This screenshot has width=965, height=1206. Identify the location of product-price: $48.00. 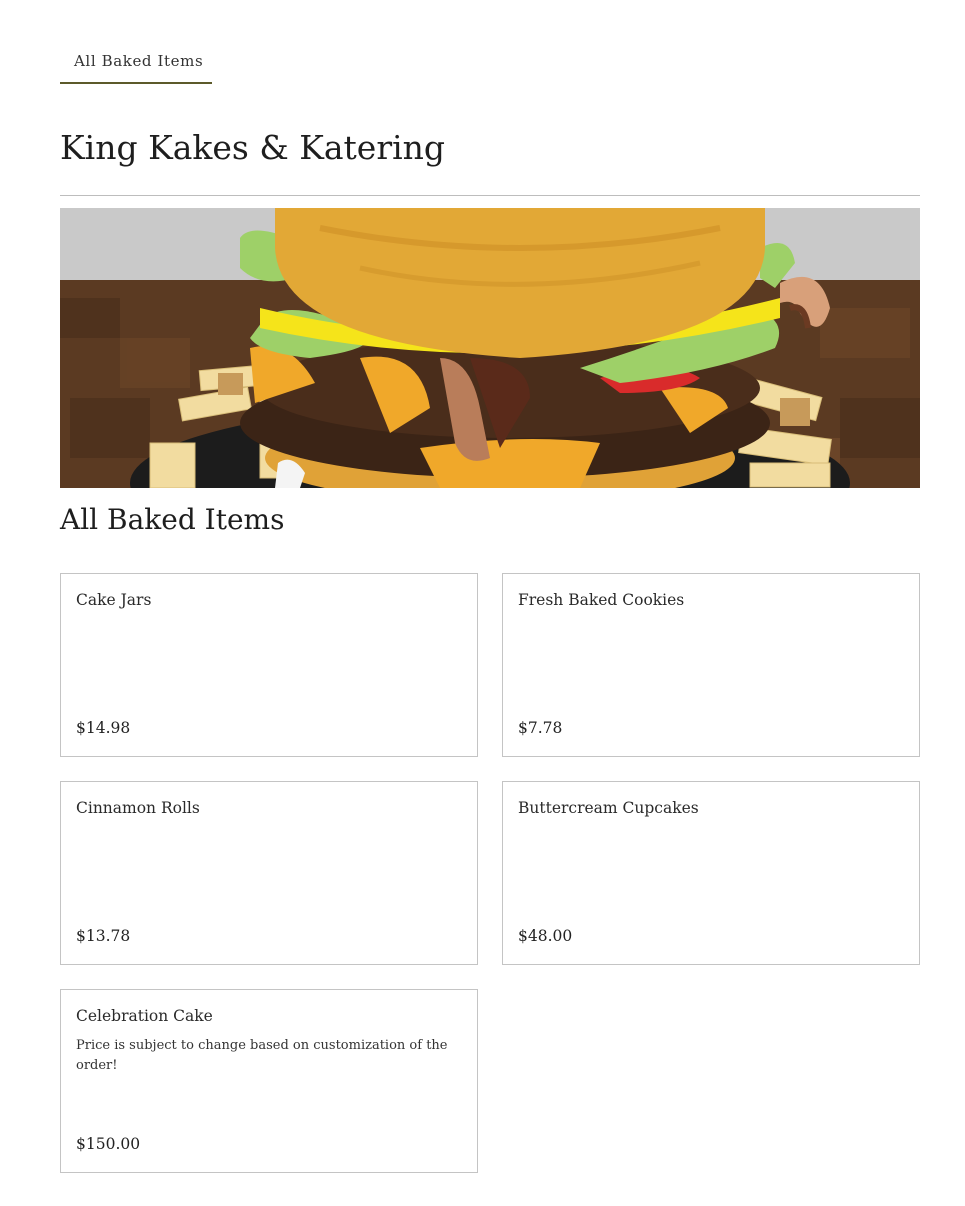
(545, 936).